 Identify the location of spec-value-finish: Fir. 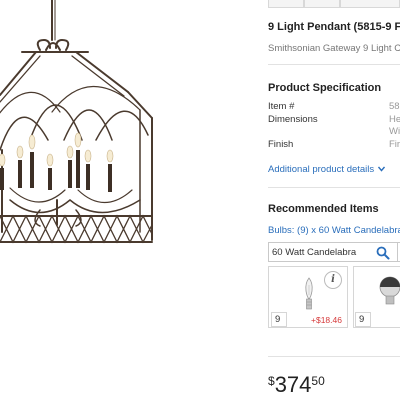
(394, 144).